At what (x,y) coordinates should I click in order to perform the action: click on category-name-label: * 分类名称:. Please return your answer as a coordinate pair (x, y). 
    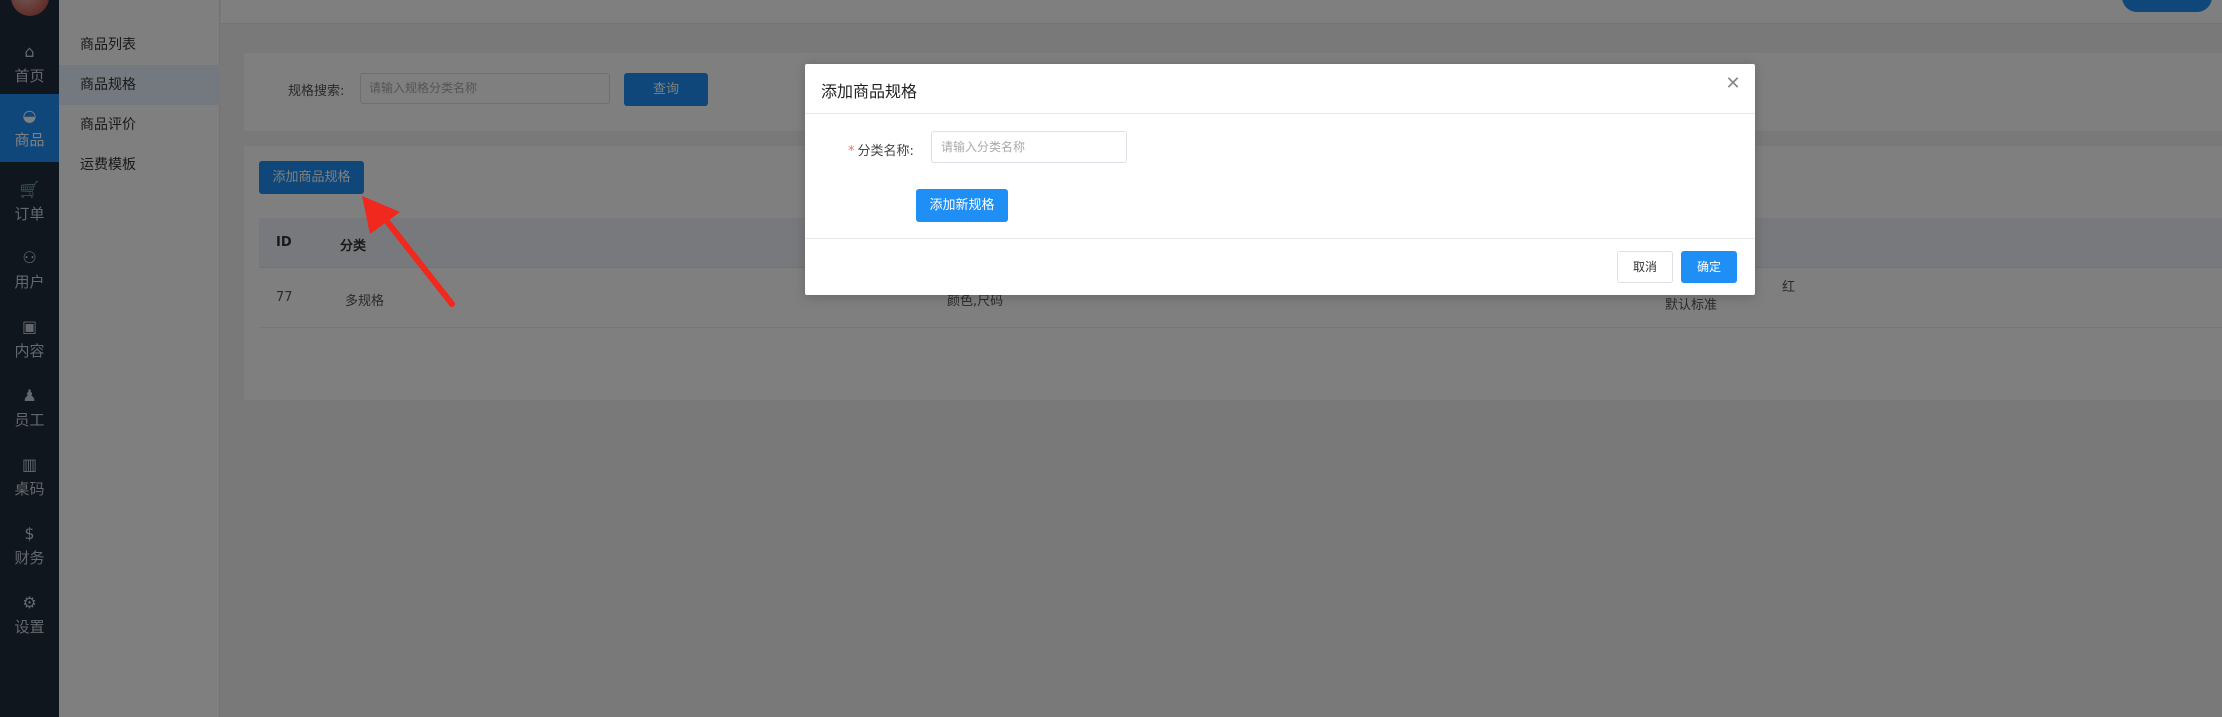
    Looking at the image, I should click on (881, 149).